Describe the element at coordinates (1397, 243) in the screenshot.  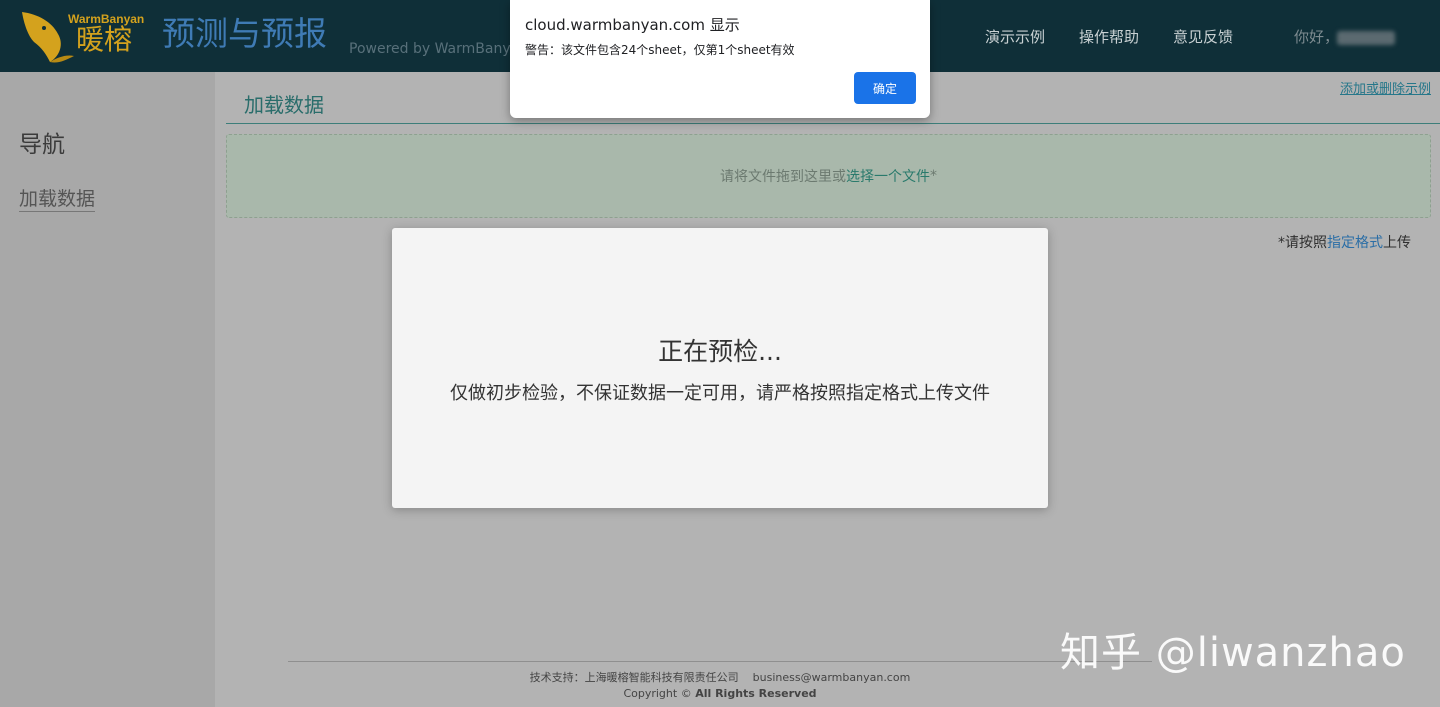
I see `format-note-suffix: 上传` at that location.